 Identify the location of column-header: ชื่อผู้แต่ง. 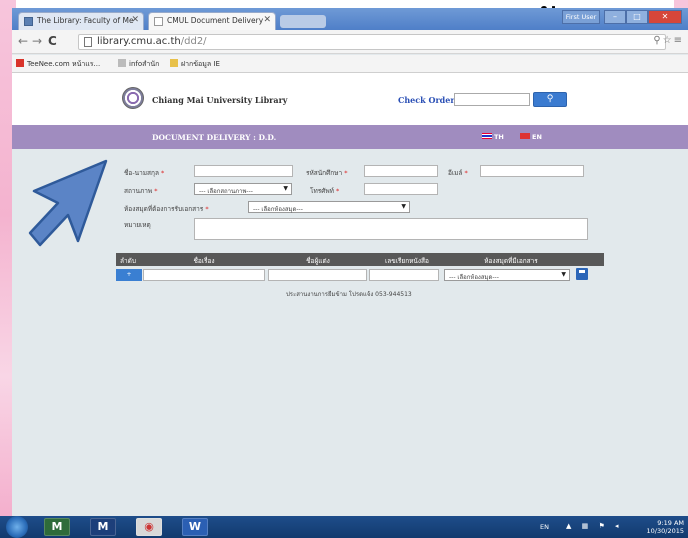
(318, 261).